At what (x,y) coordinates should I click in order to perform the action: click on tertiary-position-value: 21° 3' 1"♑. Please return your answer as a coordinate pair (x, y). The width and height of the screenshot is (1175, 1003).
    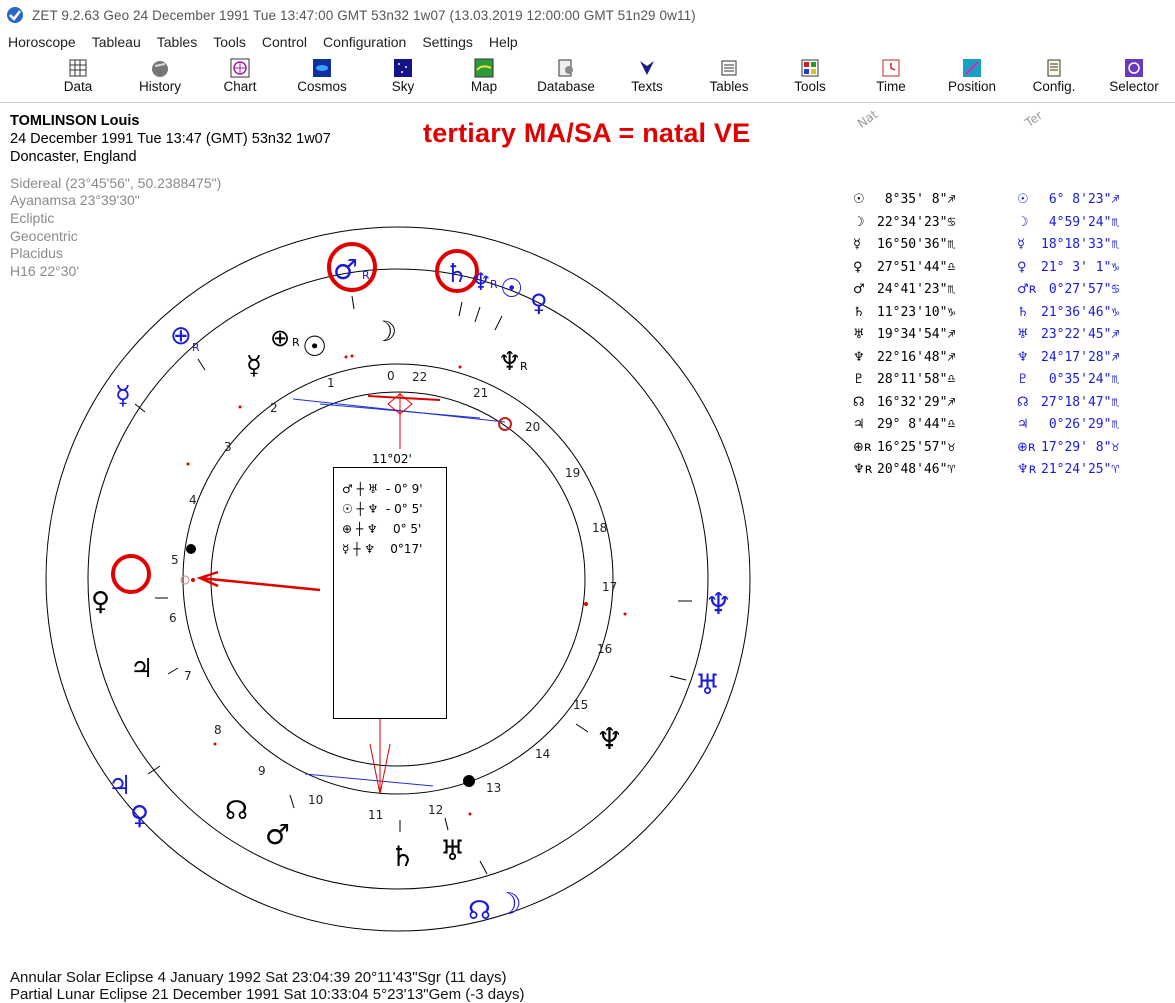
    Looking at the image, I should click on (1080, 267).